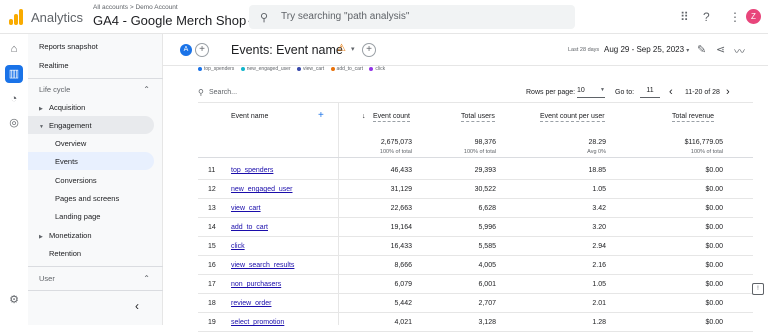 The image size is (768, 332). Describe the element at coordinates (54, 65) in the screenshot. I see `sidebar-item-realtime: Realtime` at that location.